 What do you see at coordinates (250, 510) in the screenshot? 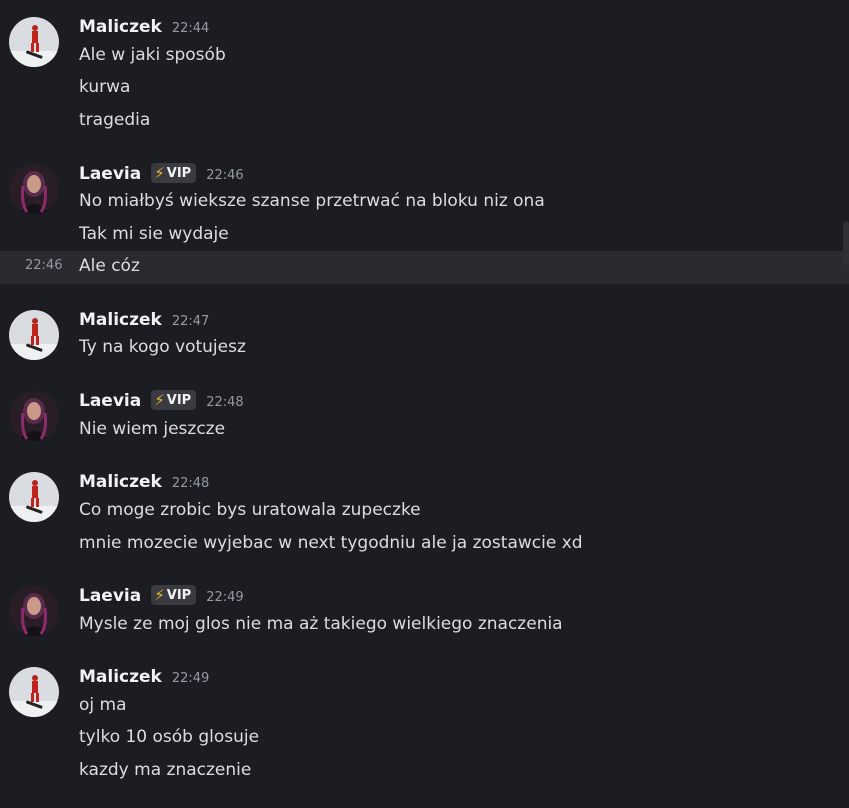
I see `message-text: Co moge zrobic bys uratowala zupeczke` at bounding box center [250, 510].